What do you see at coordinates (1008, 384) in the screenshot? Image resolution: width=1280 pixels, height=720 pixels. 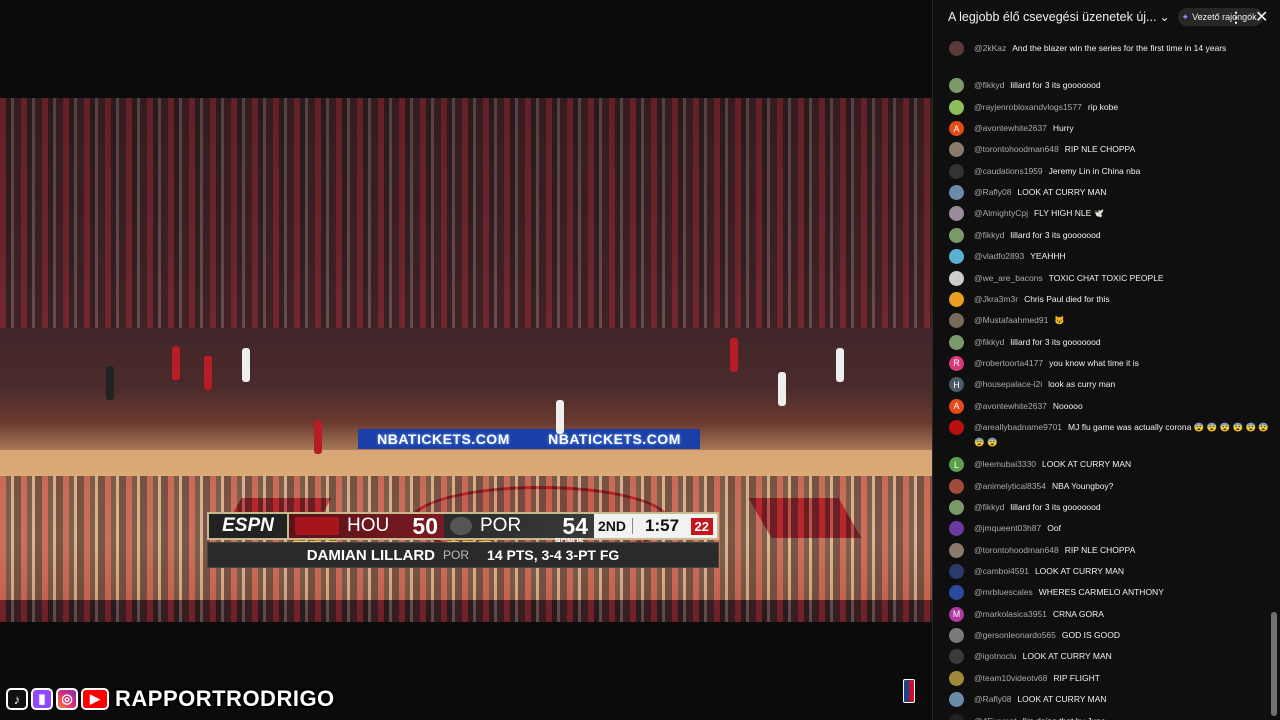 I see `chat-author: @housepalace-i2i` at bounding box center [1008, 384].